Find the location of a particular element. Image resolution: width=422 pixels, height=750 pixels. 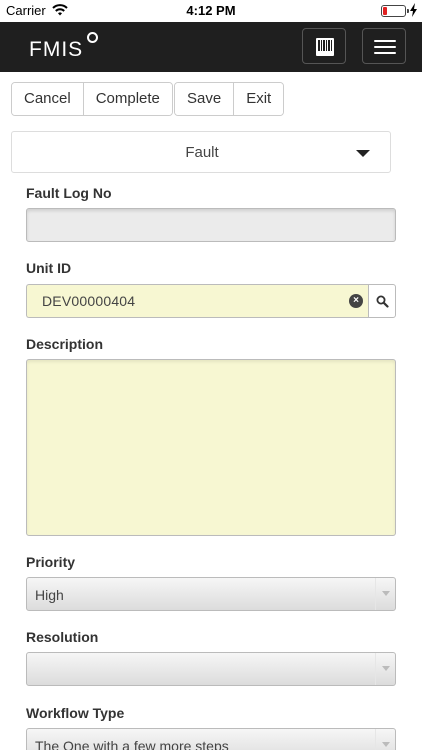

app-logo: FMIS is located at coordinates (56, 49).